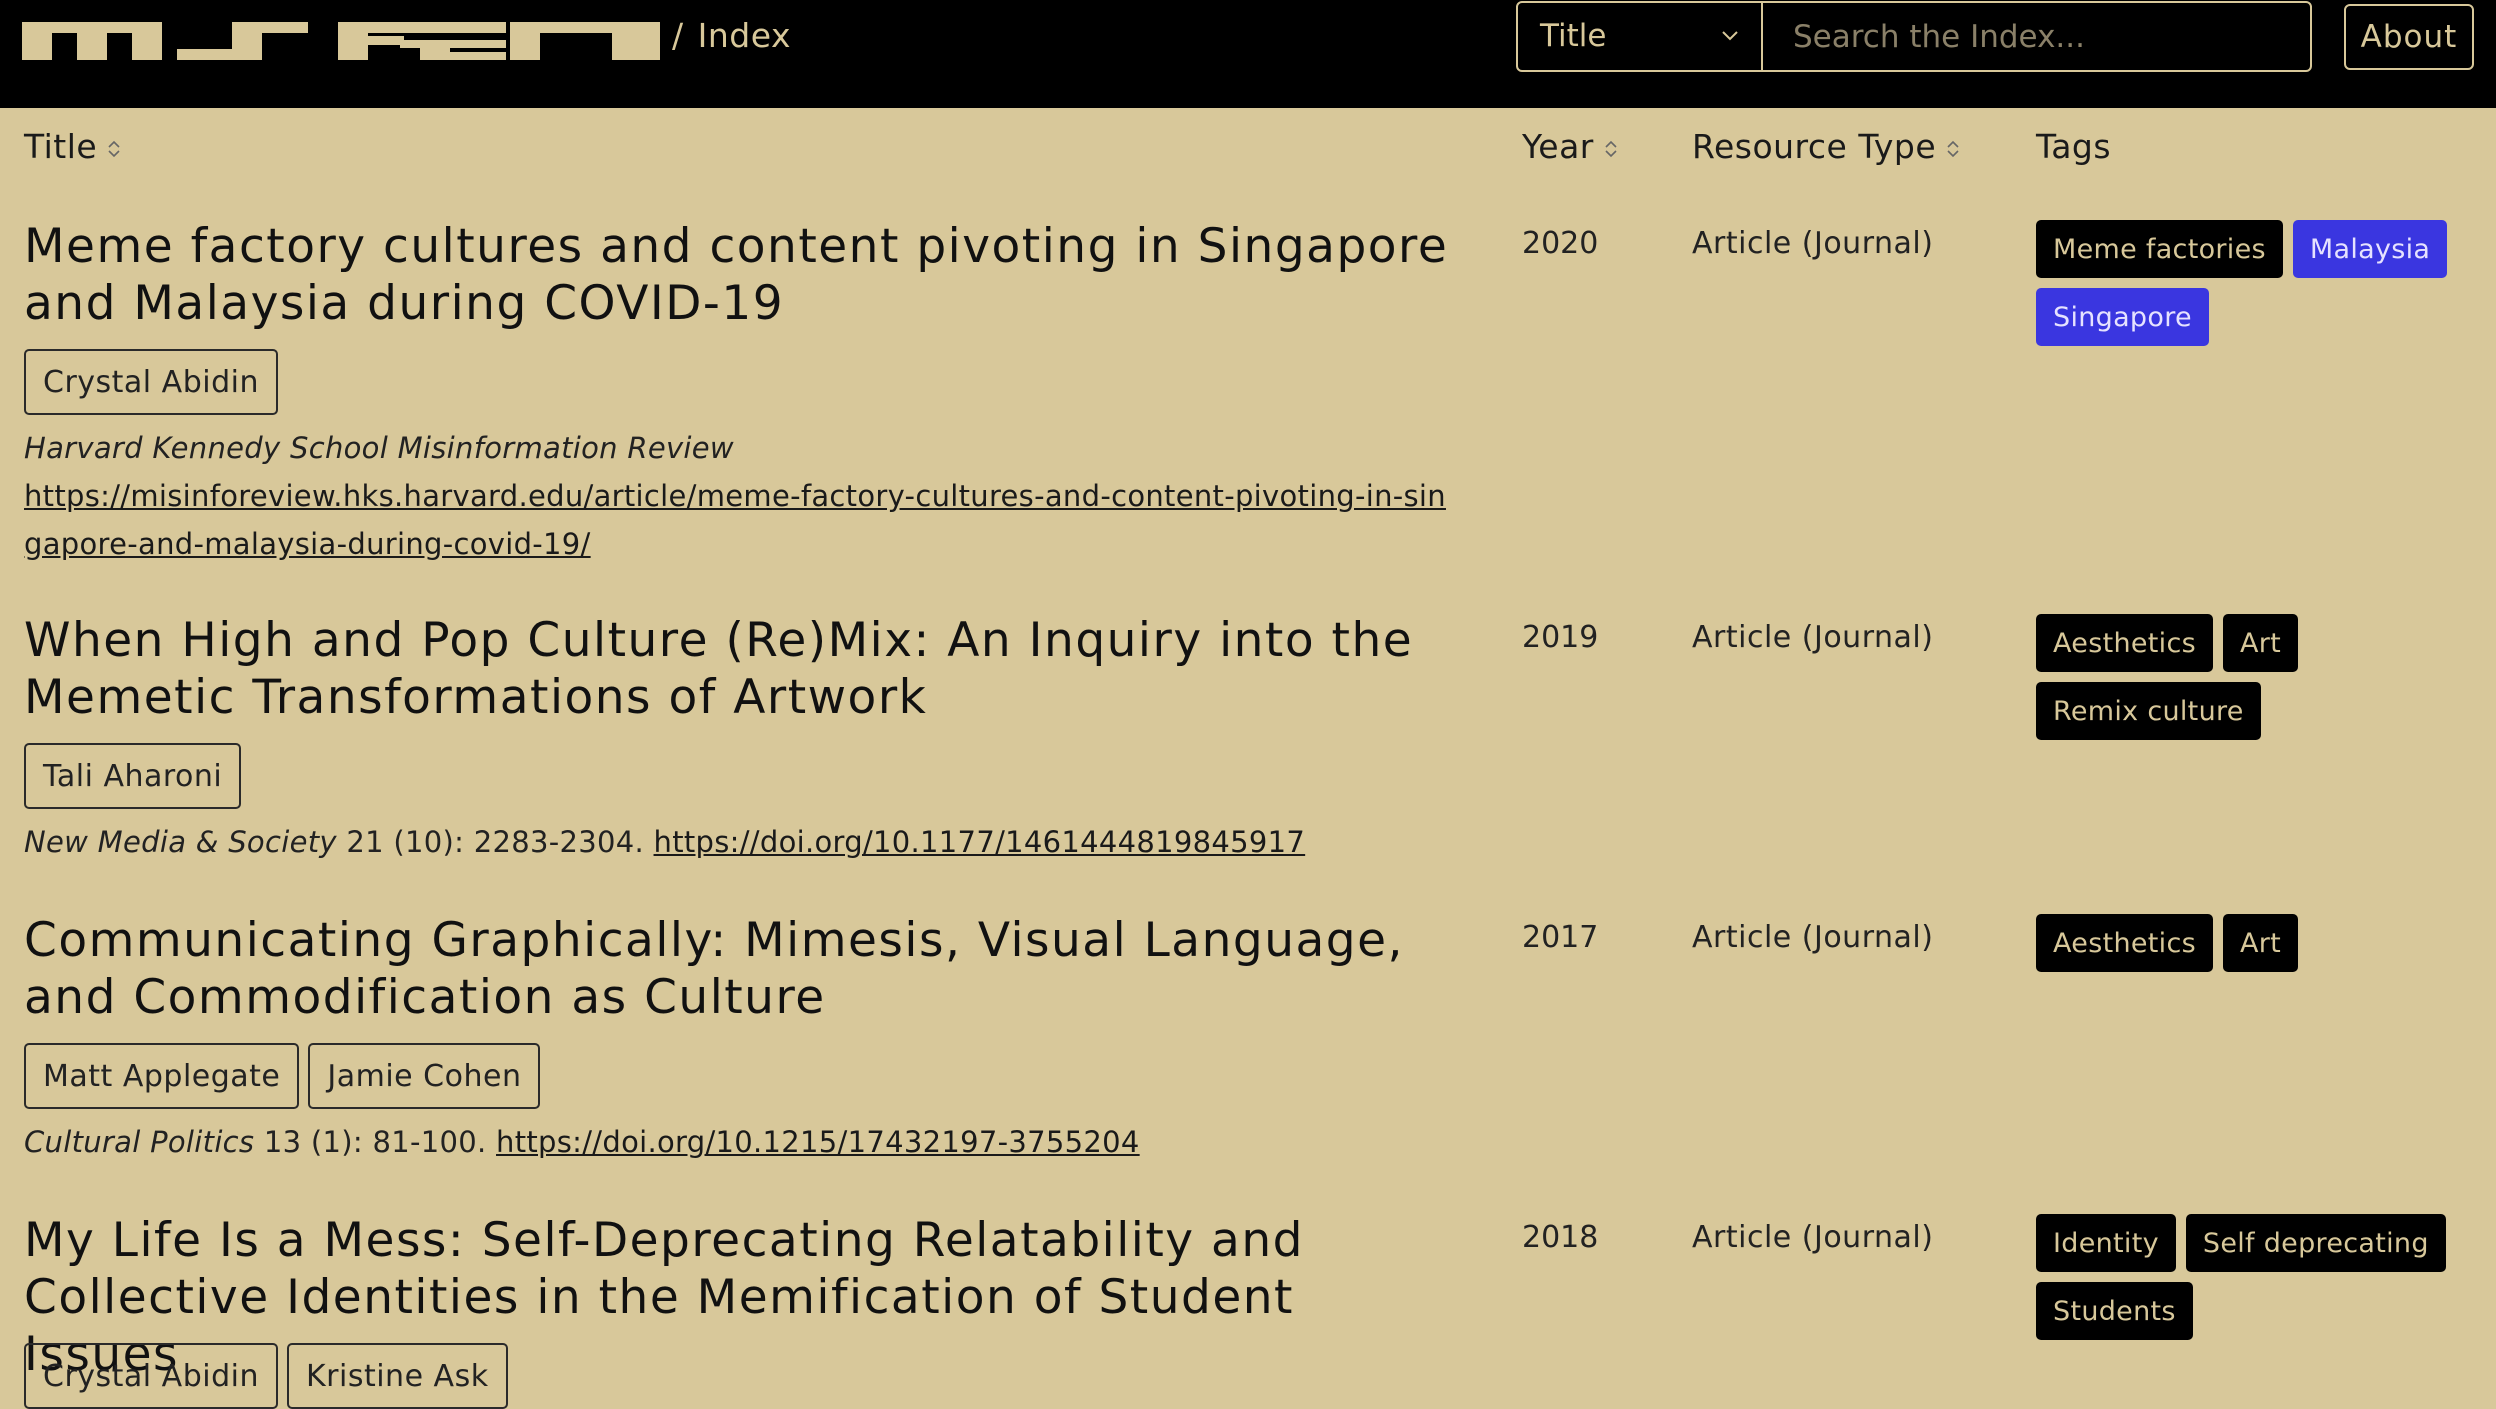  Describe the element at coordinates (2106, 1243) in the screenshot. I see `tag-button: Identity` at that location.